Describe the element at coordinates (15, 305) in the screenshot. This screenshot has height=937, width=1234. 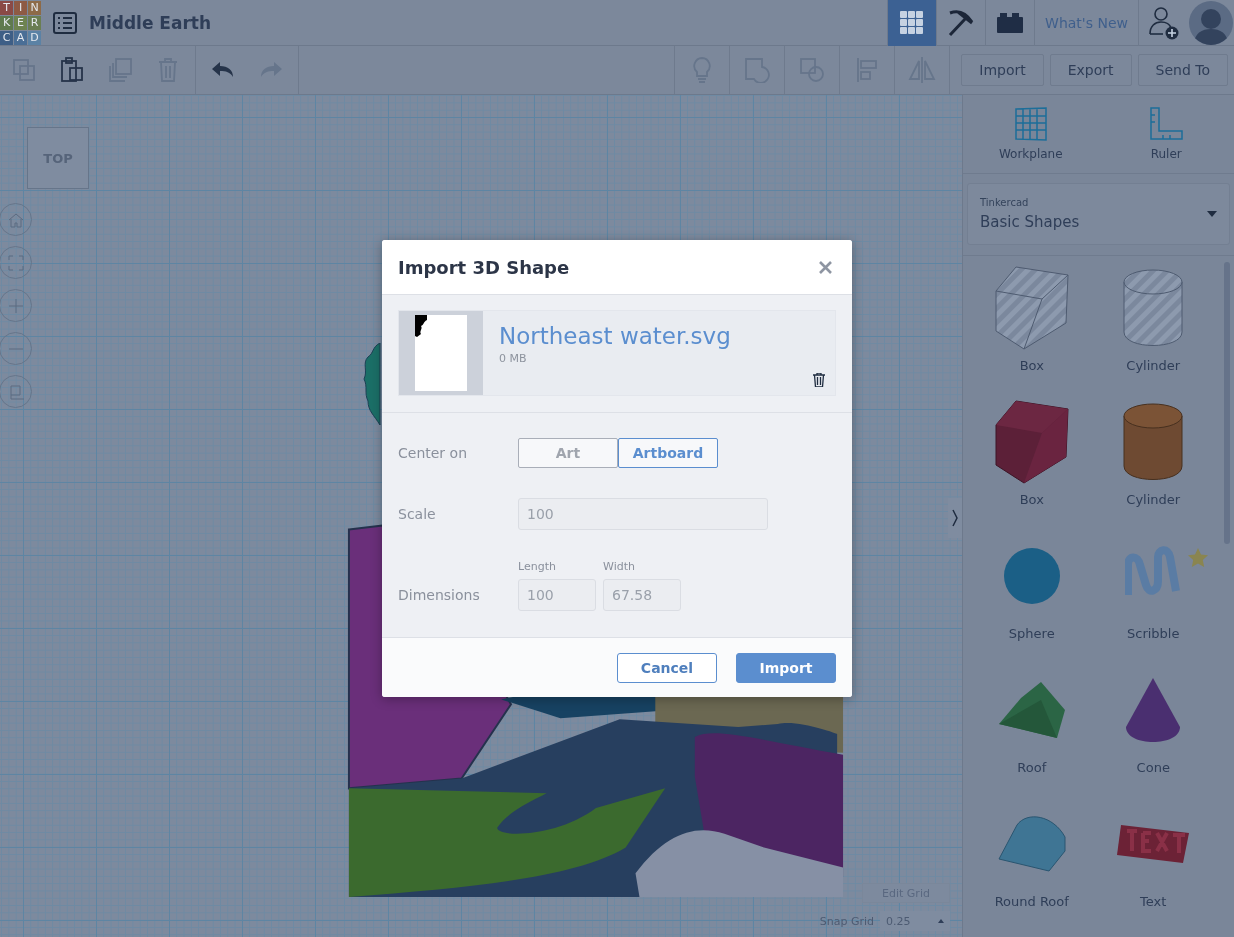
I see `plus-icon` at that location.